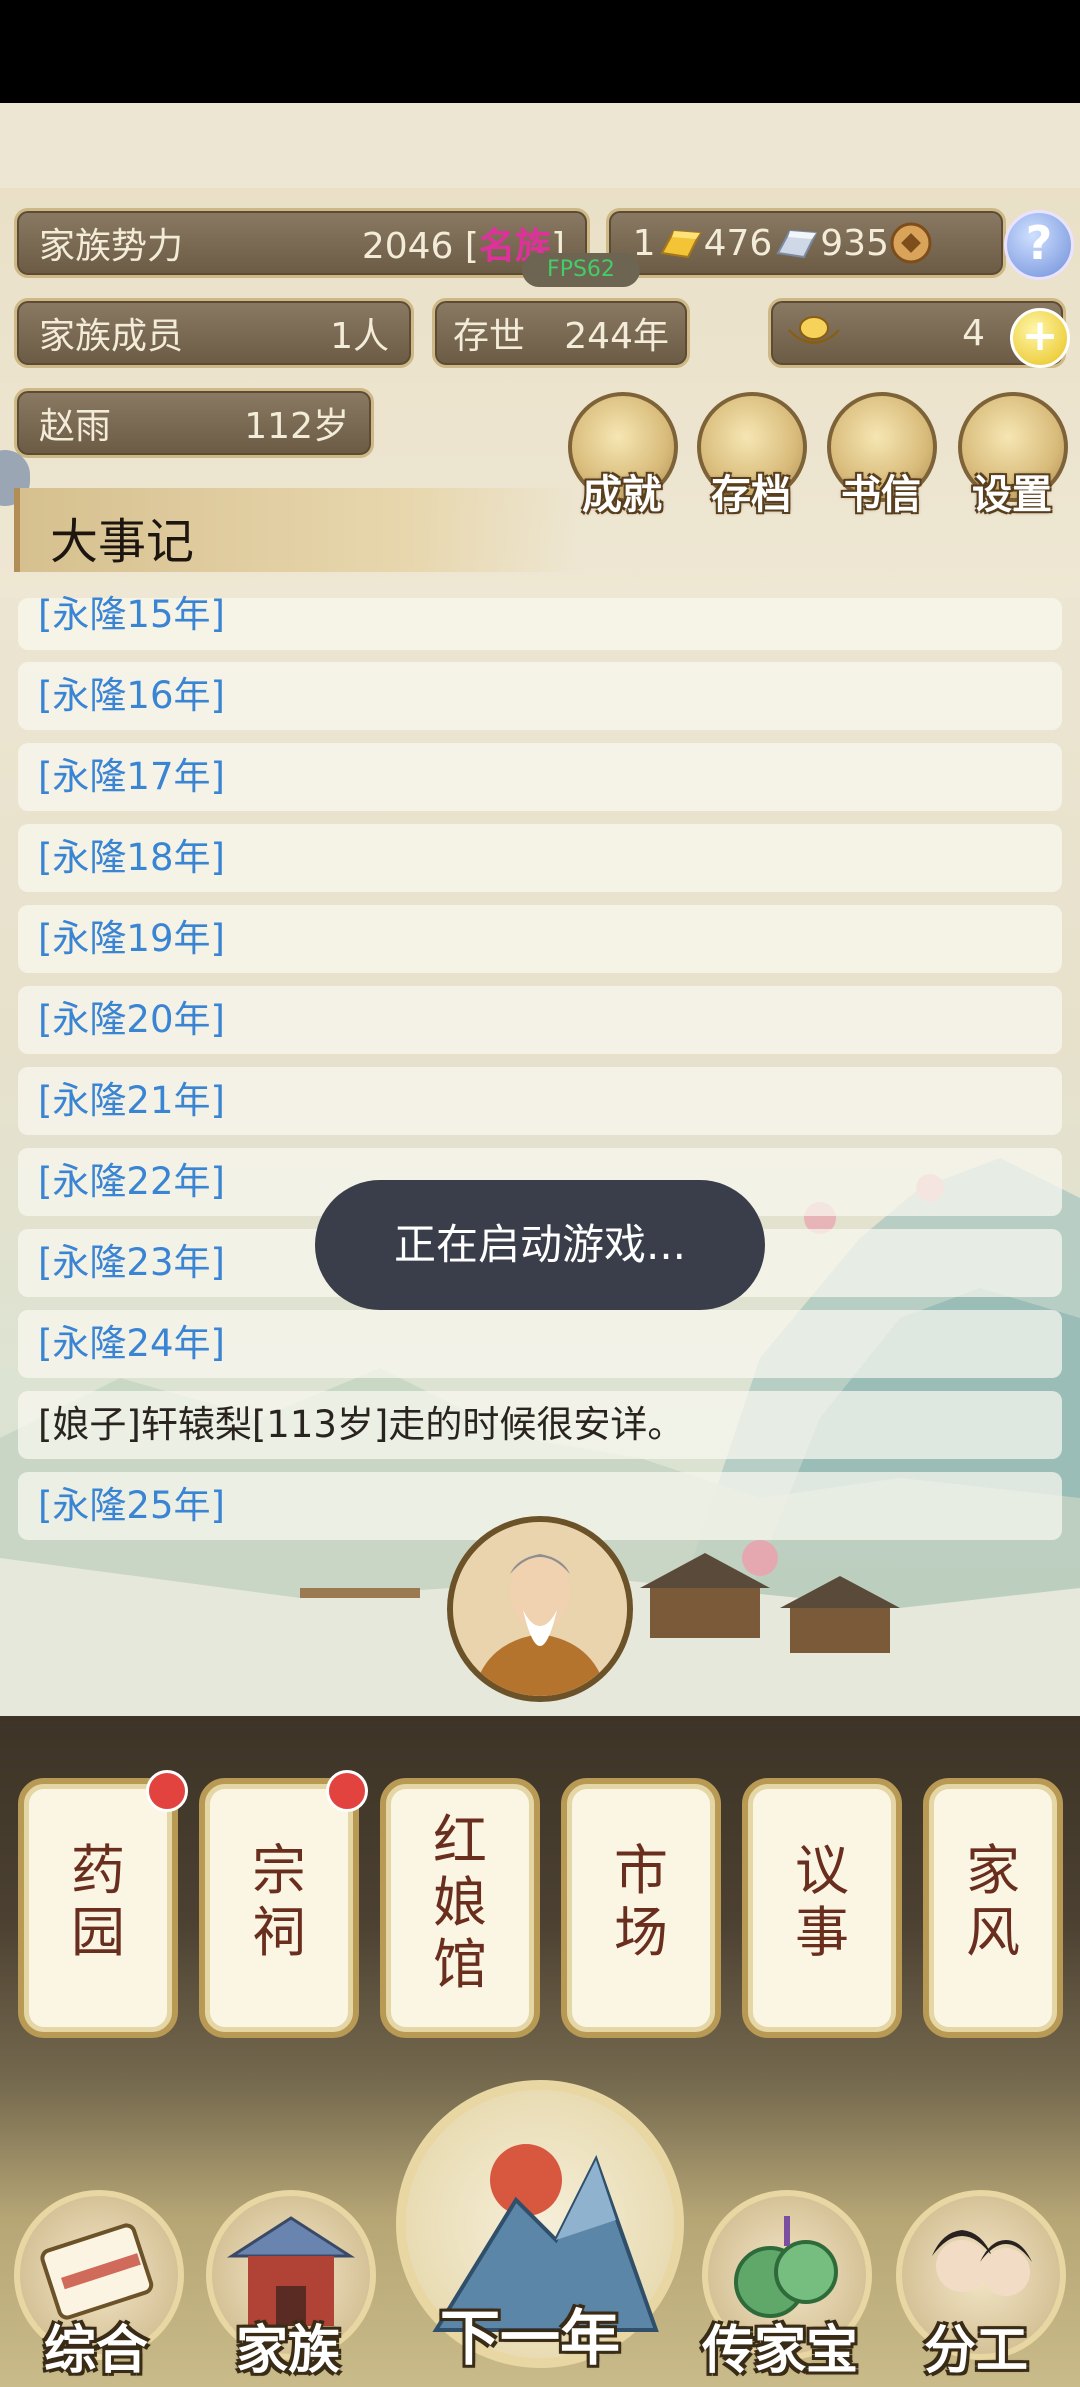  I want to click on market-label: 市 场, so click(641, 1901).